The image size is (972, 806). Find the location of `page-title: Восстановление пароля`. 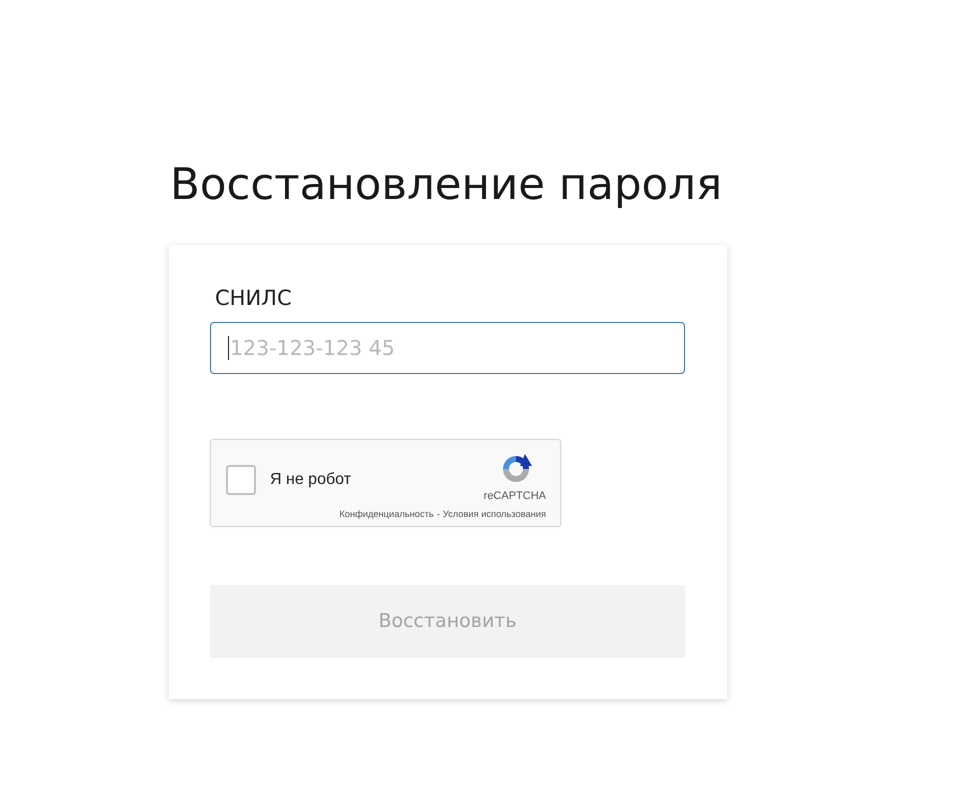

page-title: Восстановление пароля is located at coordinates (446, 185).